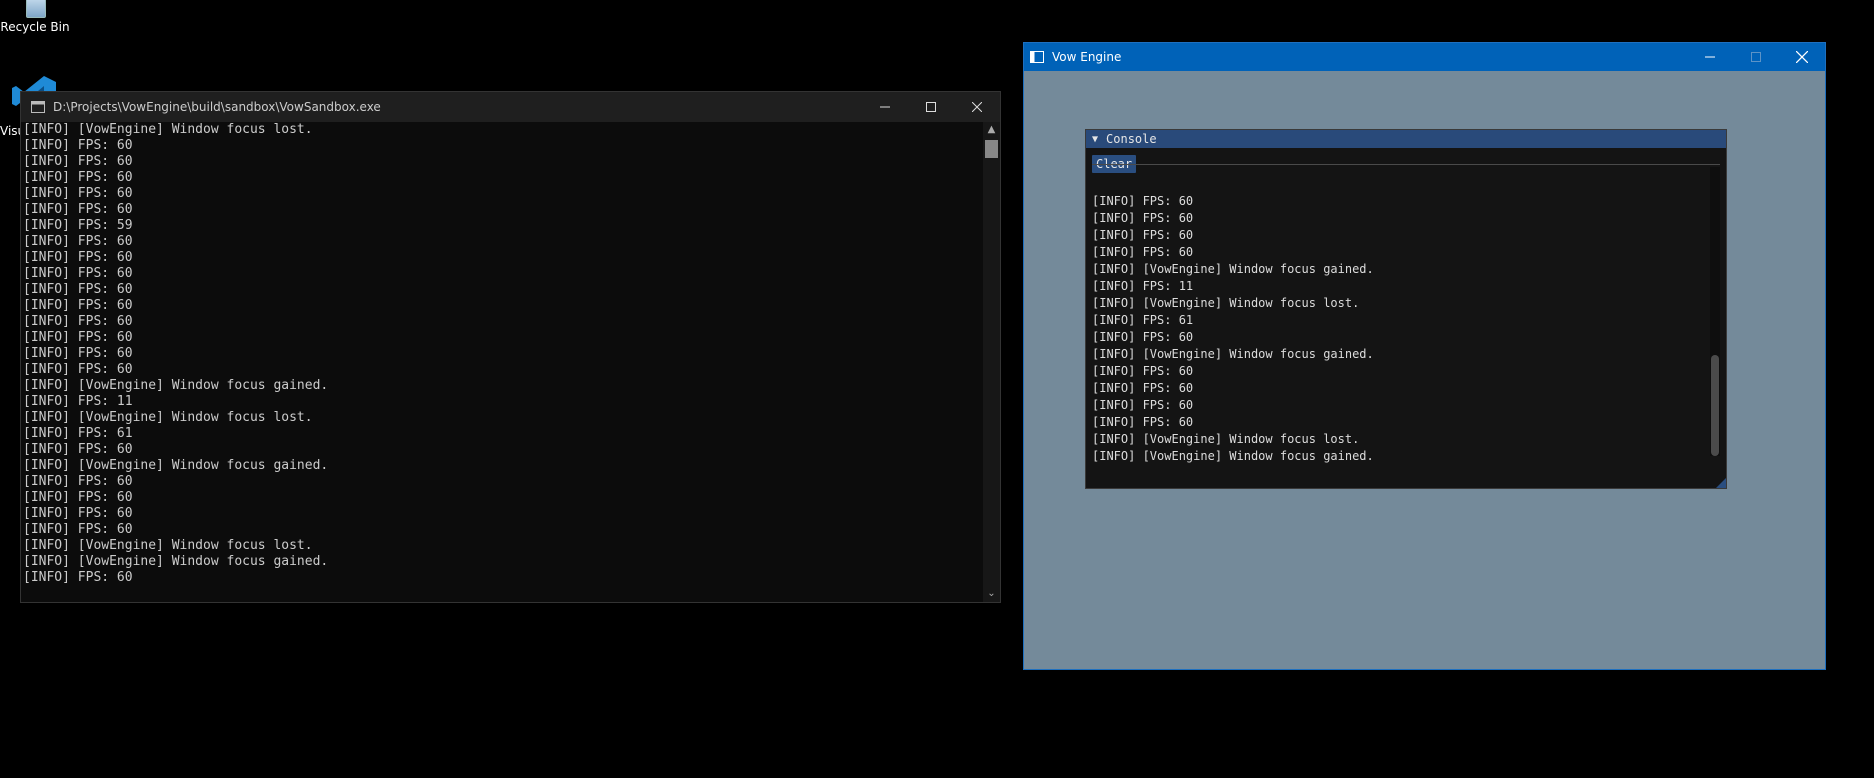 This screenshot has height=778, width=1874. I want to click on imgui-log-line: [INFO] FPS: 61, so click(1143, 320).